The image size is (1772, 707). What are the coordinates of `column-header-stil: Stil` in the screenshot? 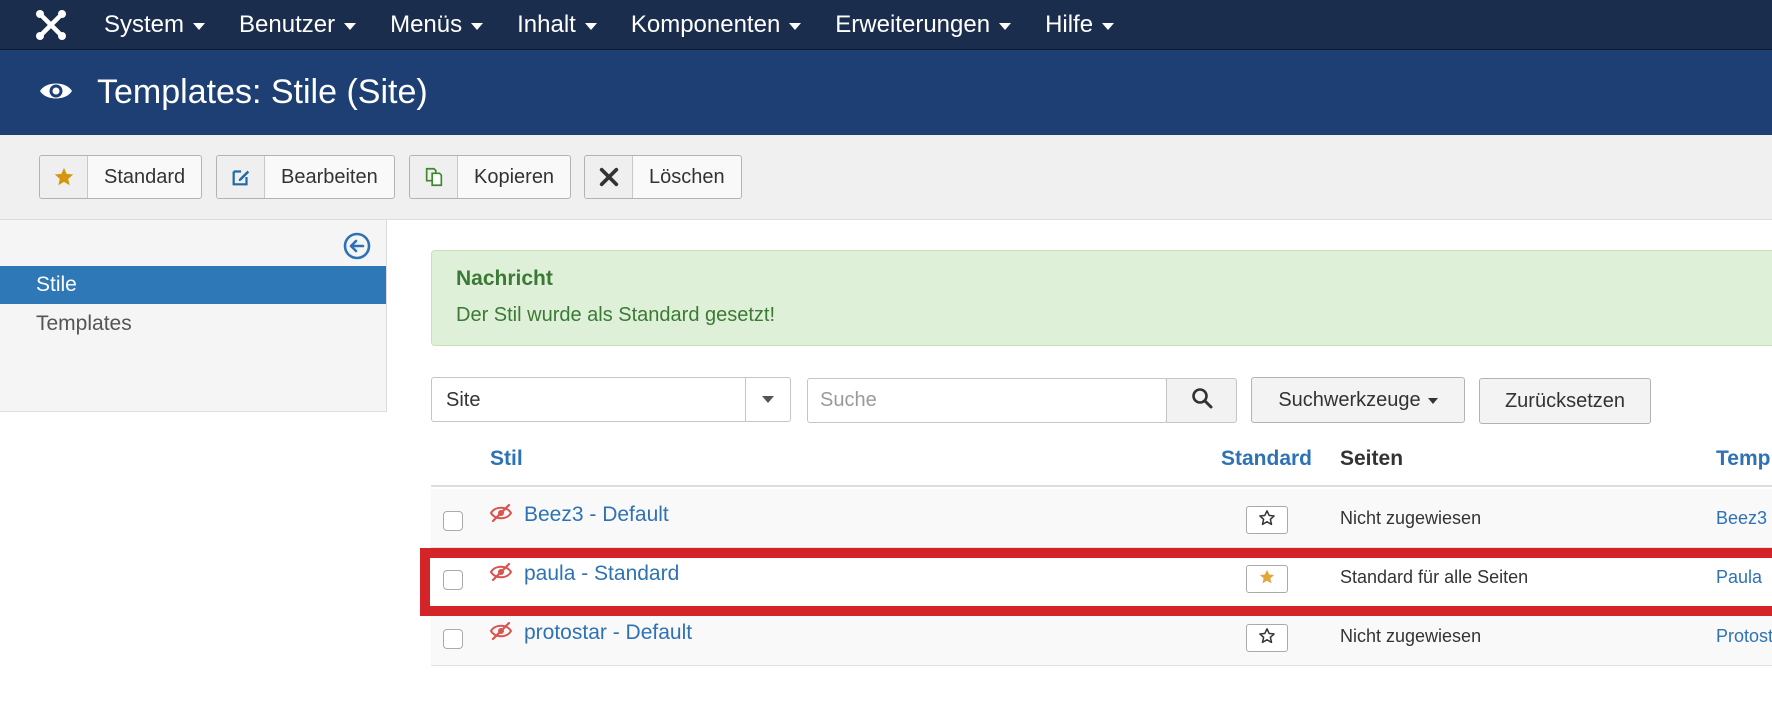 It's located at (506, 459).